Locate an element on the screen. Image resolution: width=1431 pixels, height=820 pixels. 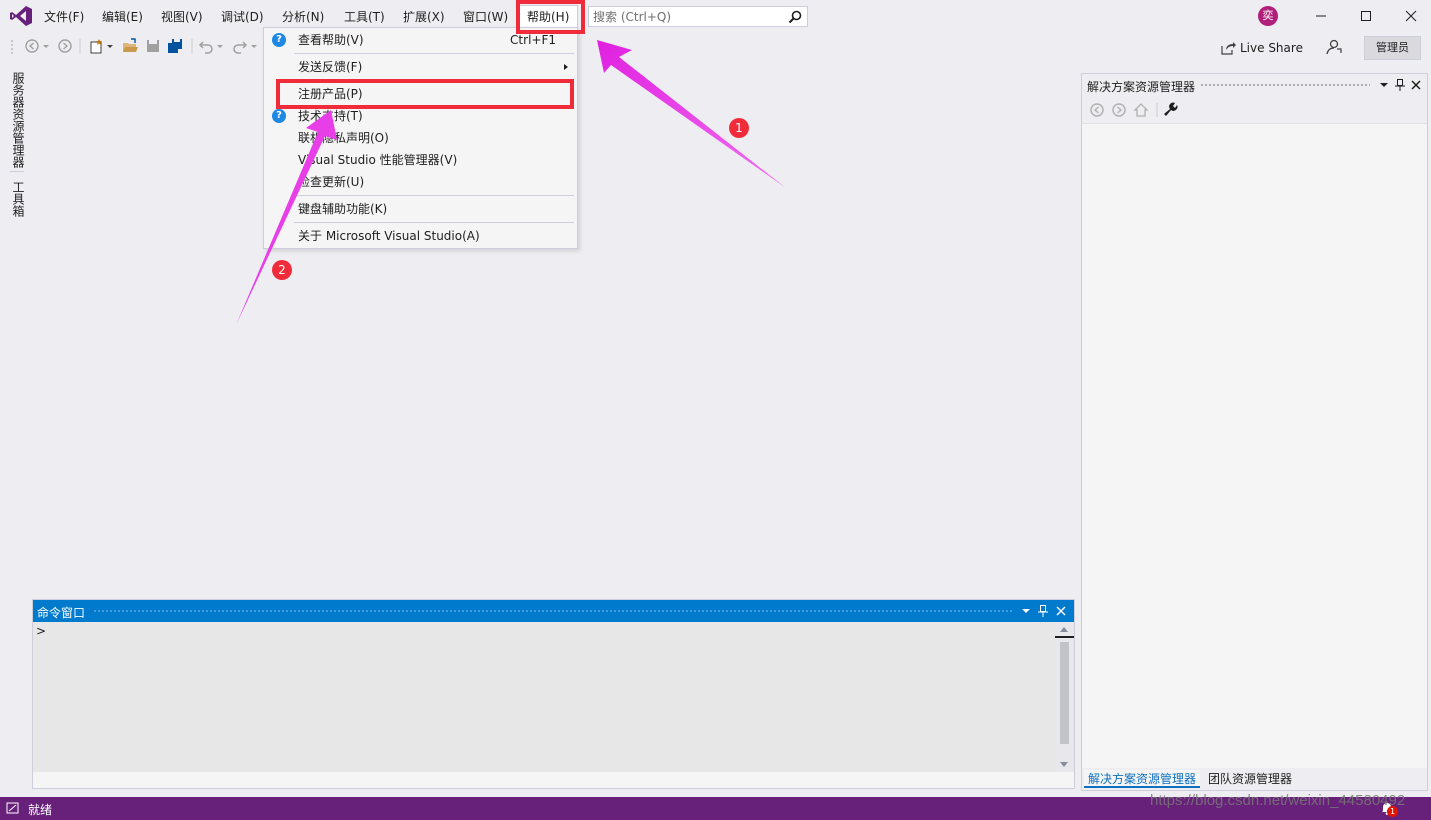
step-number-badge: 1 is located at coordinates (739, 128).